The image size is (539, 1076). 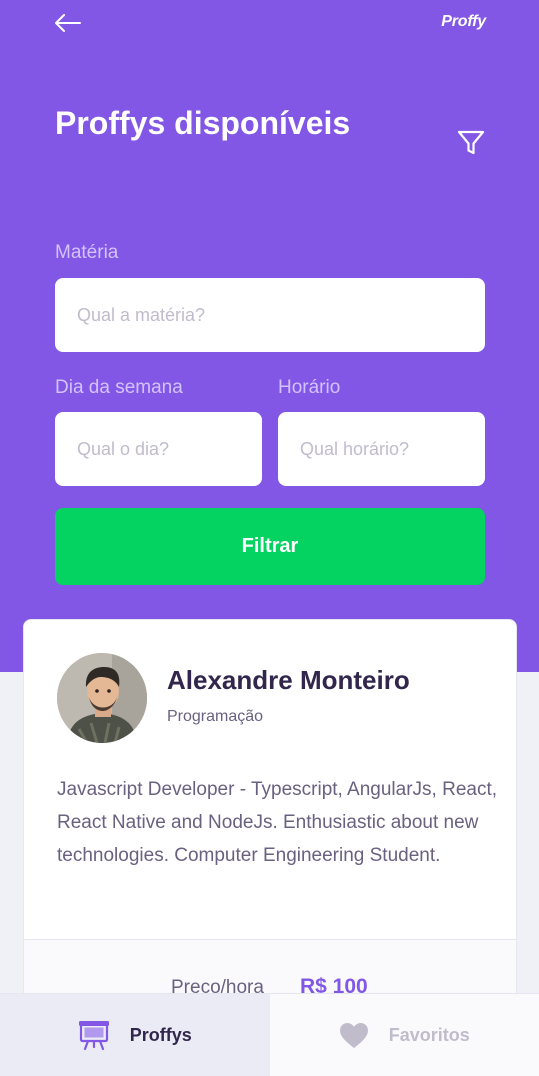 I want to click on easel-icon, so click(x=93, y=1035).